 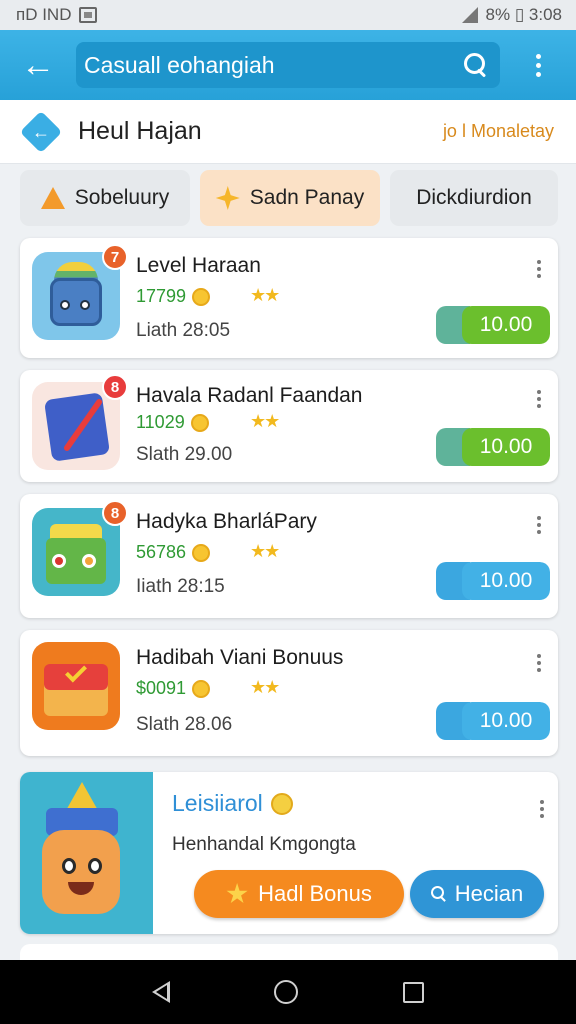 I want to click on tab-label: Dickdiurdion, so click(x=474, y=197).